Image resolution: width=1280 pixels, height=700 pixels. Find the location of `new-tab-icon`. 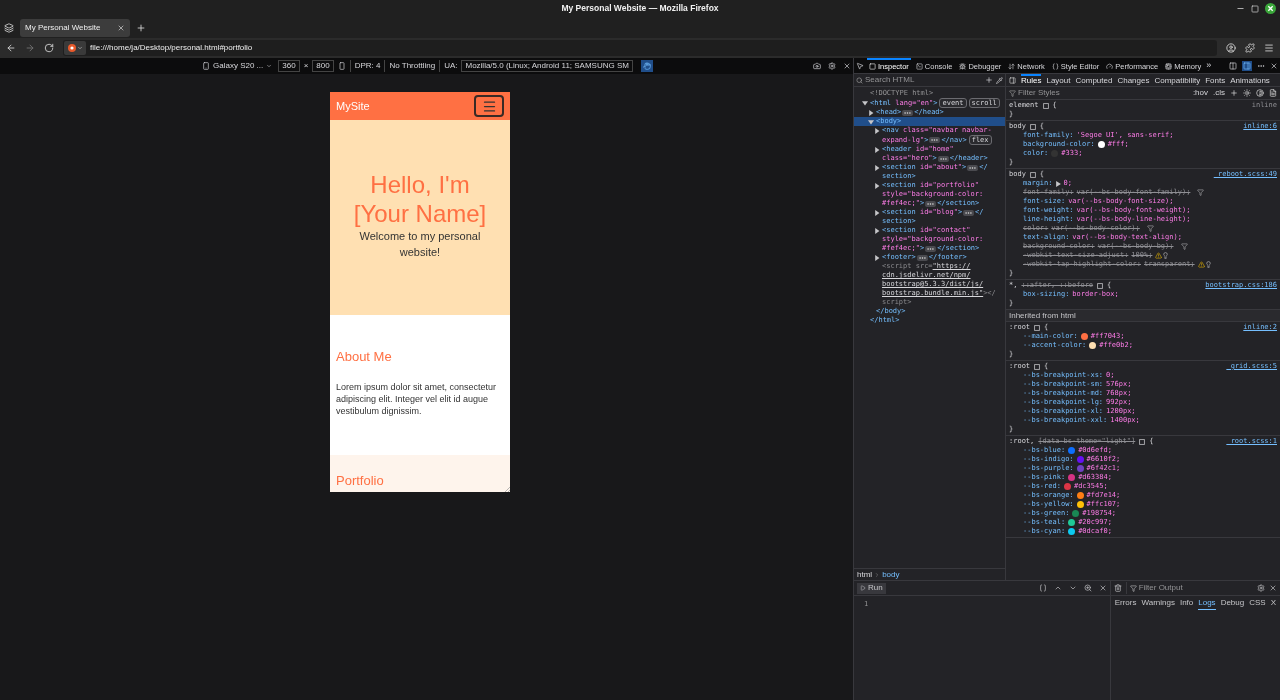

new-tab-icon is located at coordinates (141, 27).